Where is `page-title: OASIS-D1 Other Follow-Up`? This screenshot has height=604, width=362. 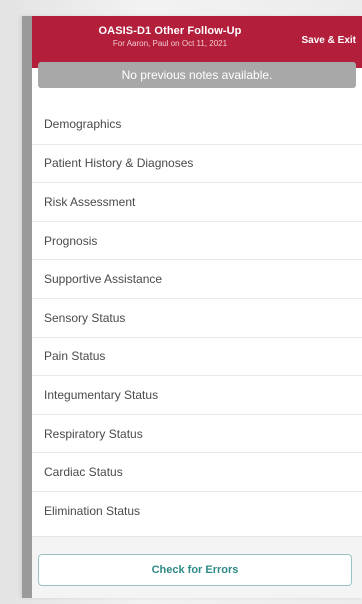
page-title: OASIS-D1 Other Follow-Up is located at coordinates (170, 31).